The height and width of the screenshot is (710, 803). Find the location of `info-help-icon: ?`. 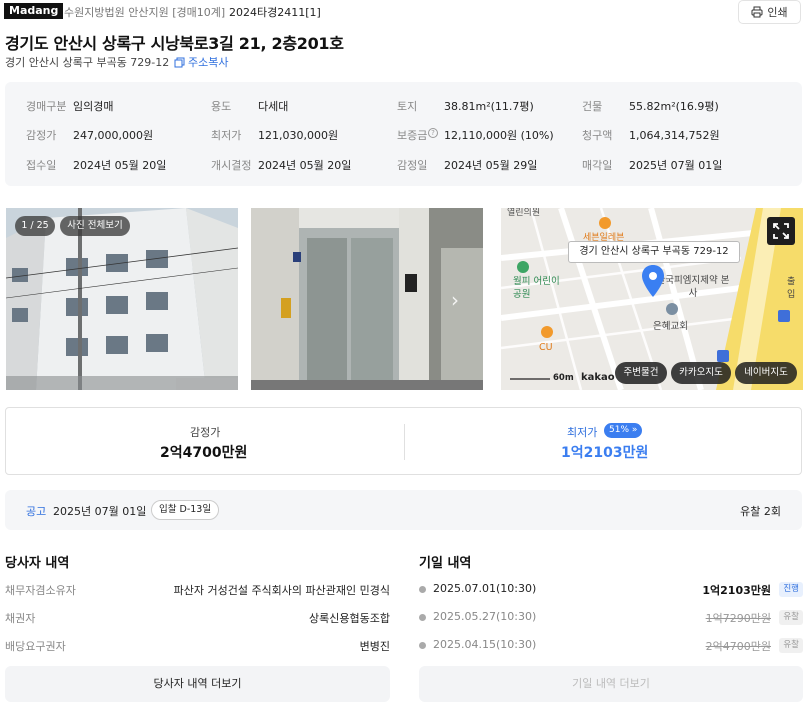

info-help-icon: ? is located at coordinates (433, 133).